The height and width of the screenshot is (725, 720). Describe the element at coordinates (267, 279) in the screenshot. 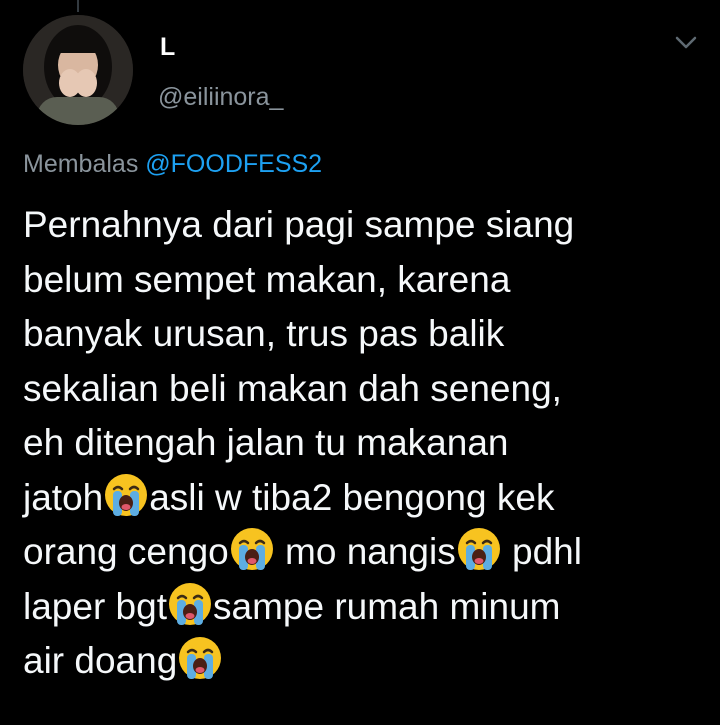

I see `tweet-text-segment: belum sempet makan, karena` at that location.